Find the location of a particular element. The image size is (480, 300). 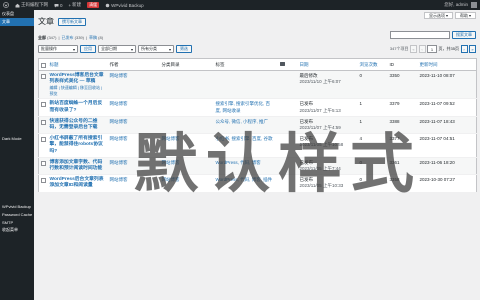

post-title-link: 博客添加文章字数、代码行数和预计阅读时间功能 is located at coordinates (78, 166).